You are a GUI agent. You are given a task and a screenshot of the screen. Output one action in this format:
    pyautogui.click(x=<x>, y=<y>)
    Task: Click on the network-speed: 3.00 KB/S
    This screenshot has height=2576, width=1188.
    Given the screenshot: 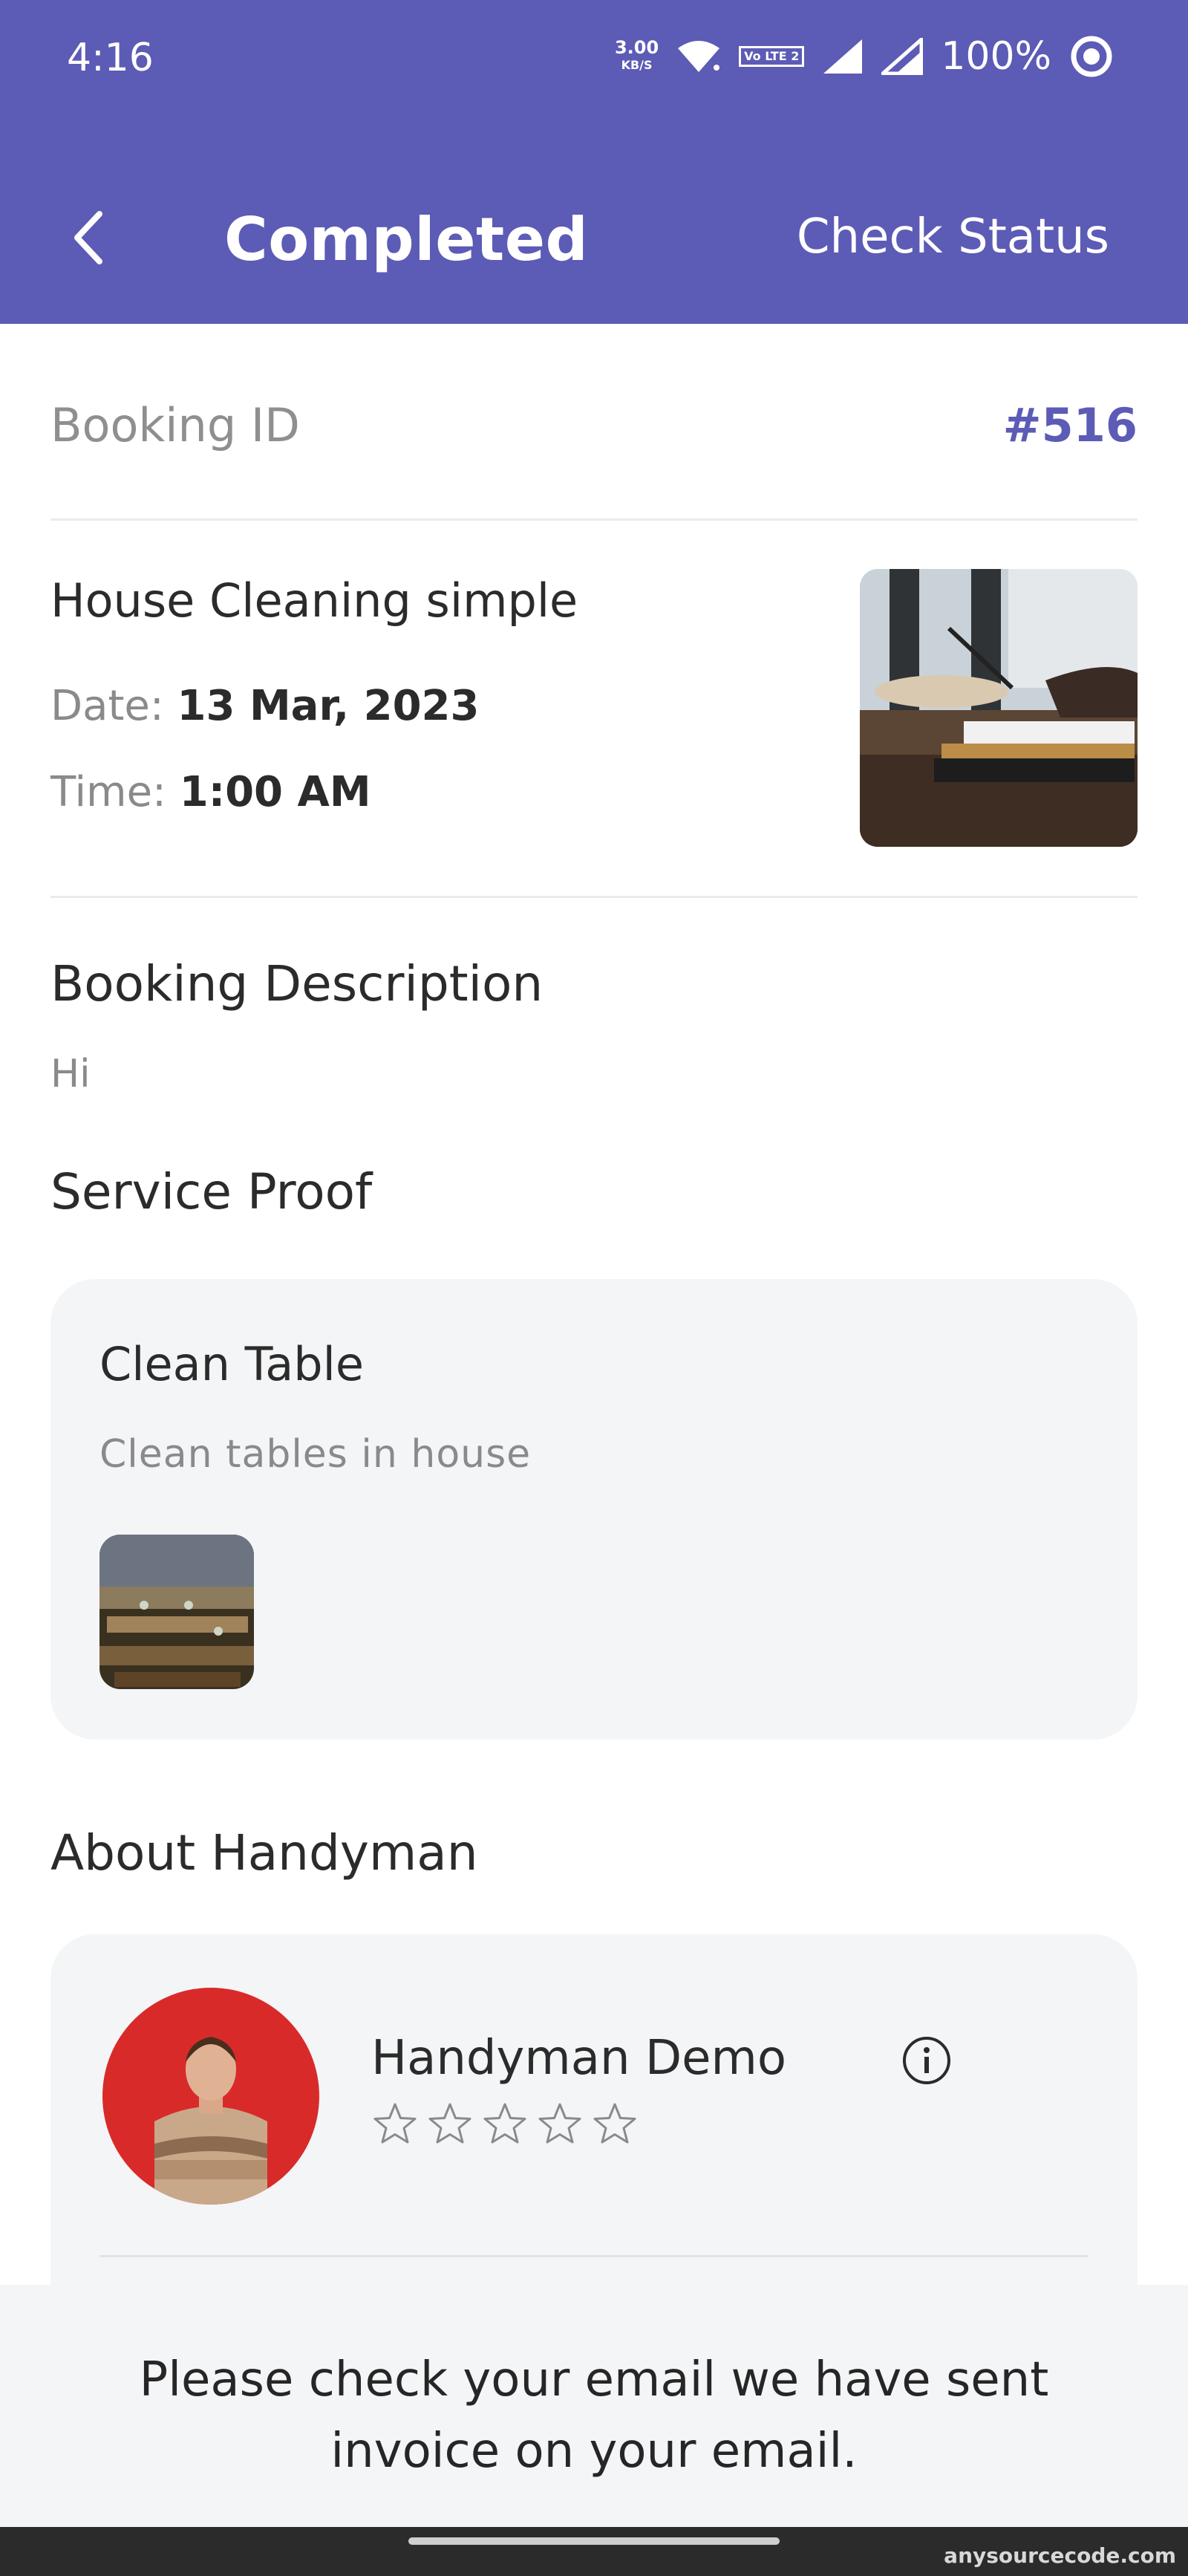 What is the action you would take?
    pyautogui.click(x=637, y=56)
    